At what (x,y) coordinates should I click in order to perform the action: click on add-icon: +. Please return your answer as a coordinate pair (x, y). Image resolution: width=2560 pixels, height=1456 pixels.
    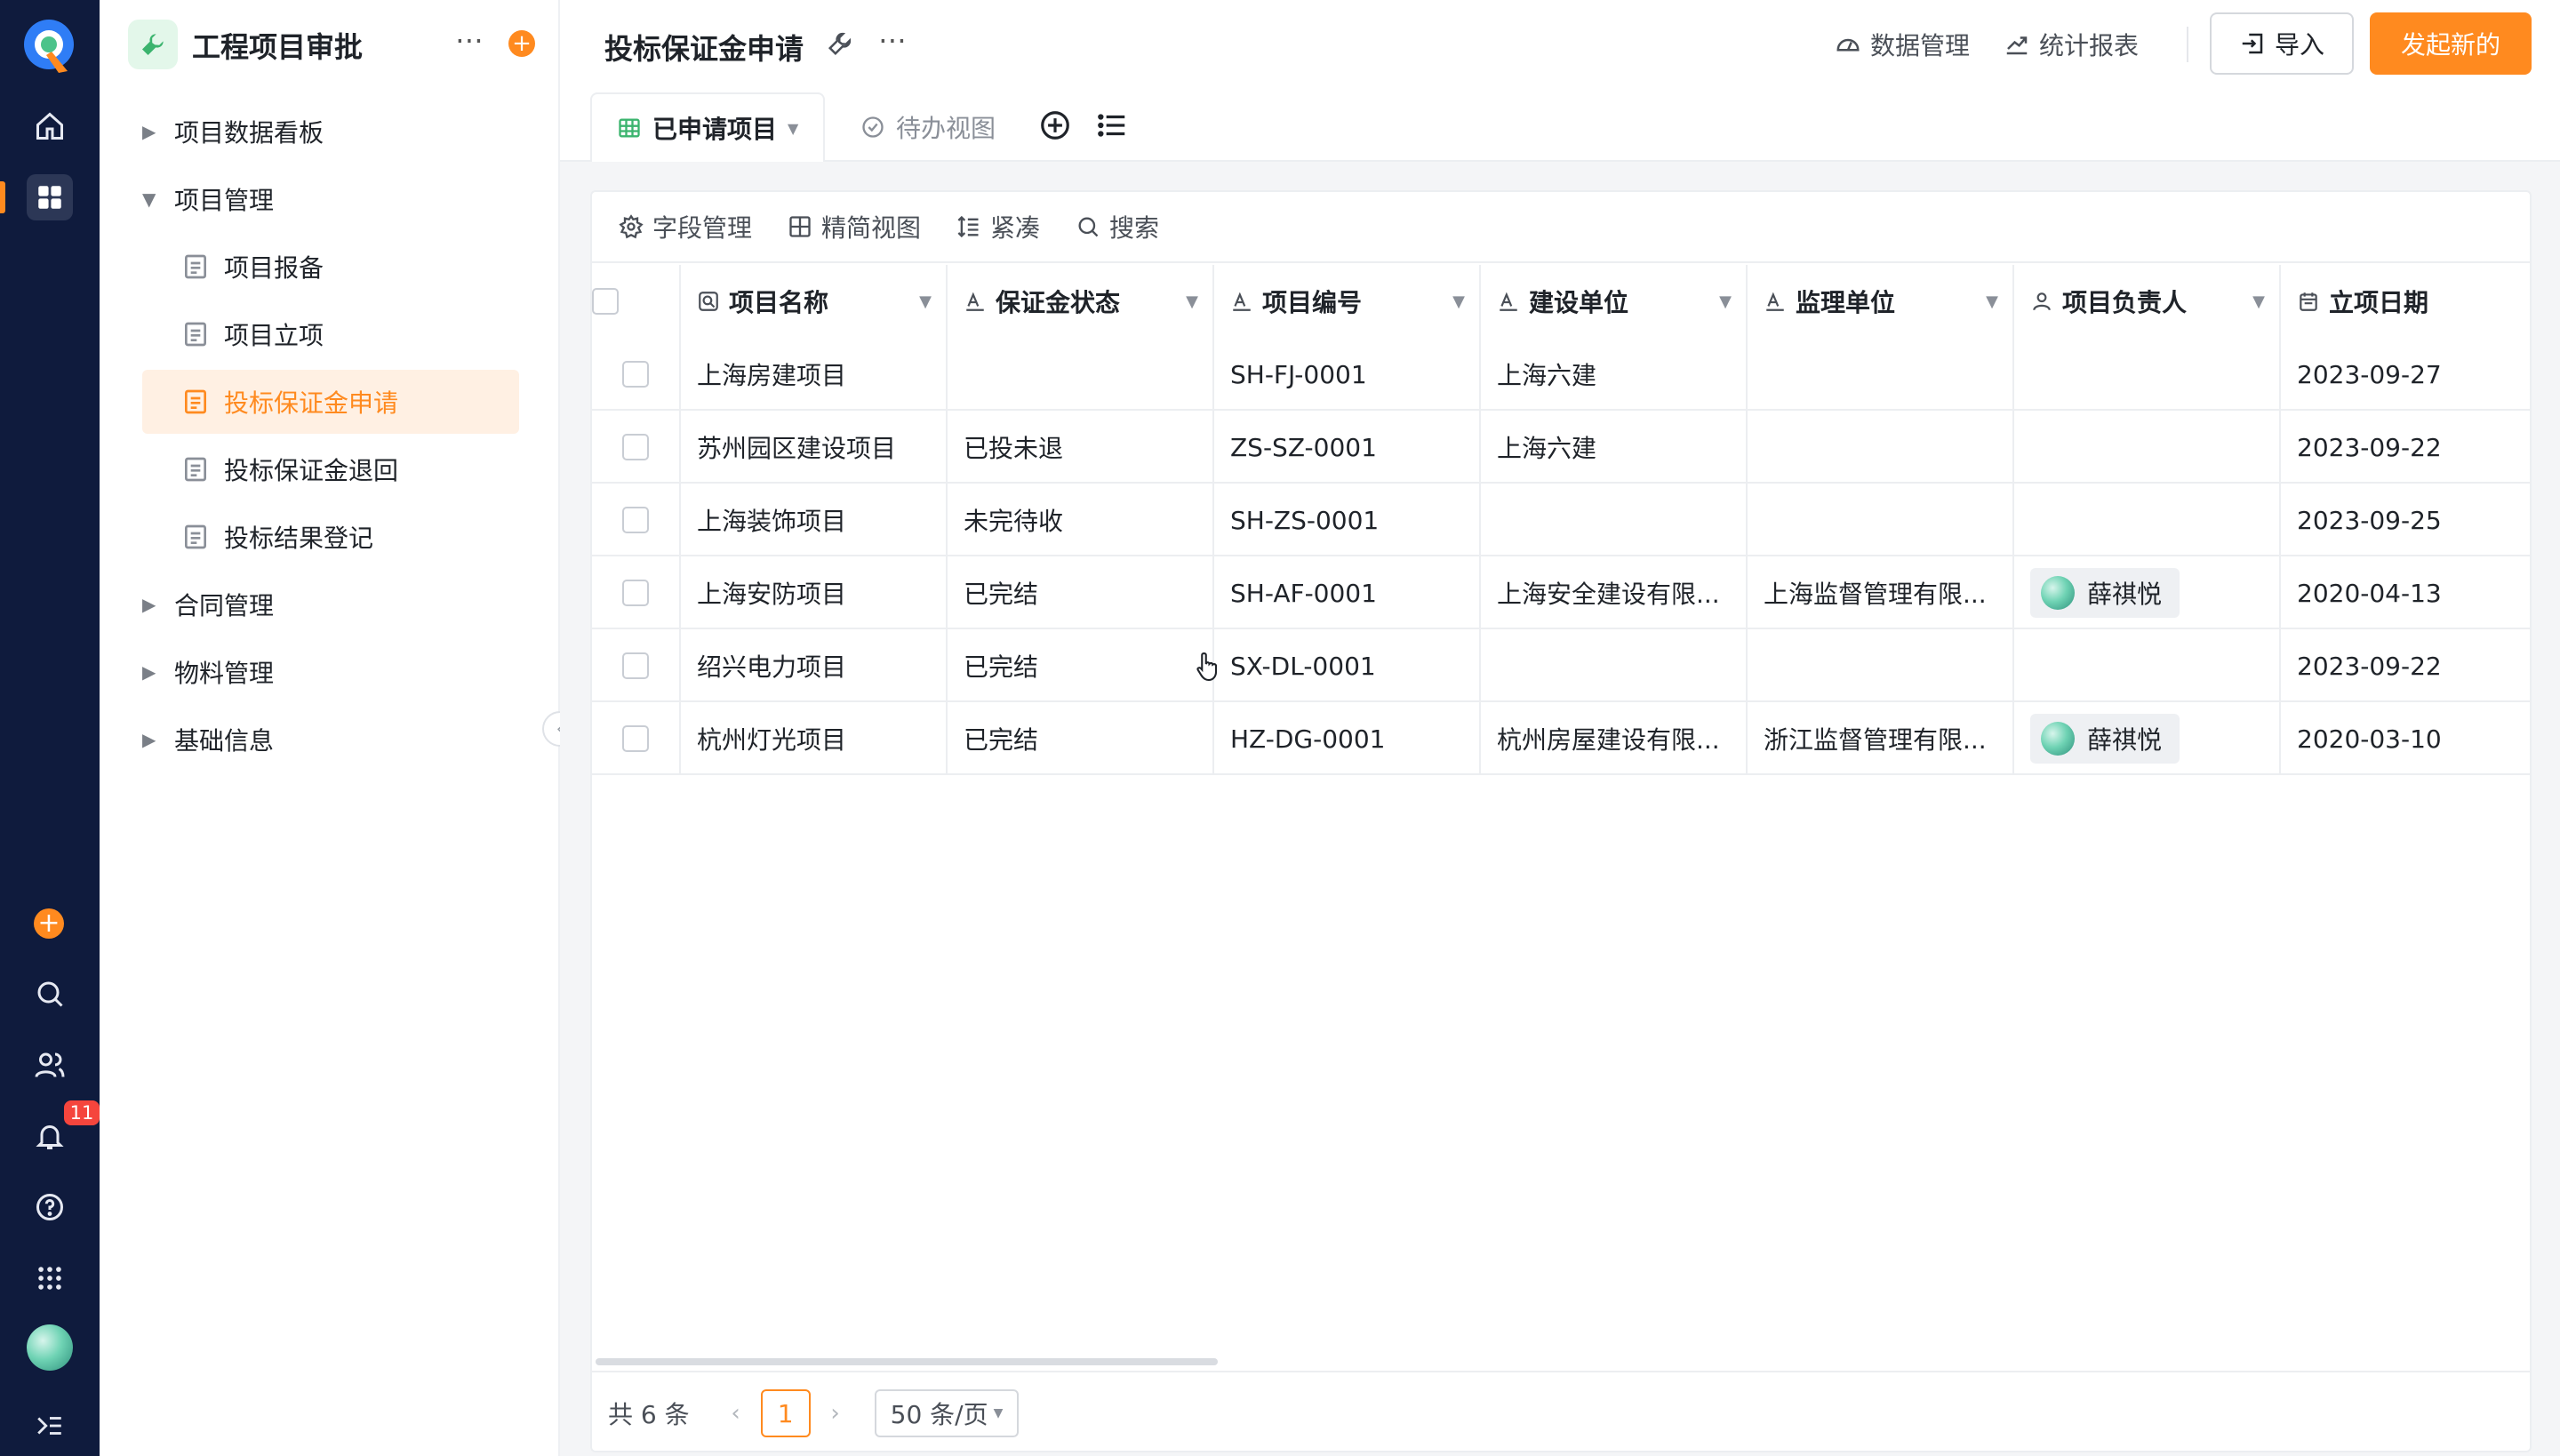
    Looking at the image, I should click on (49, 923).